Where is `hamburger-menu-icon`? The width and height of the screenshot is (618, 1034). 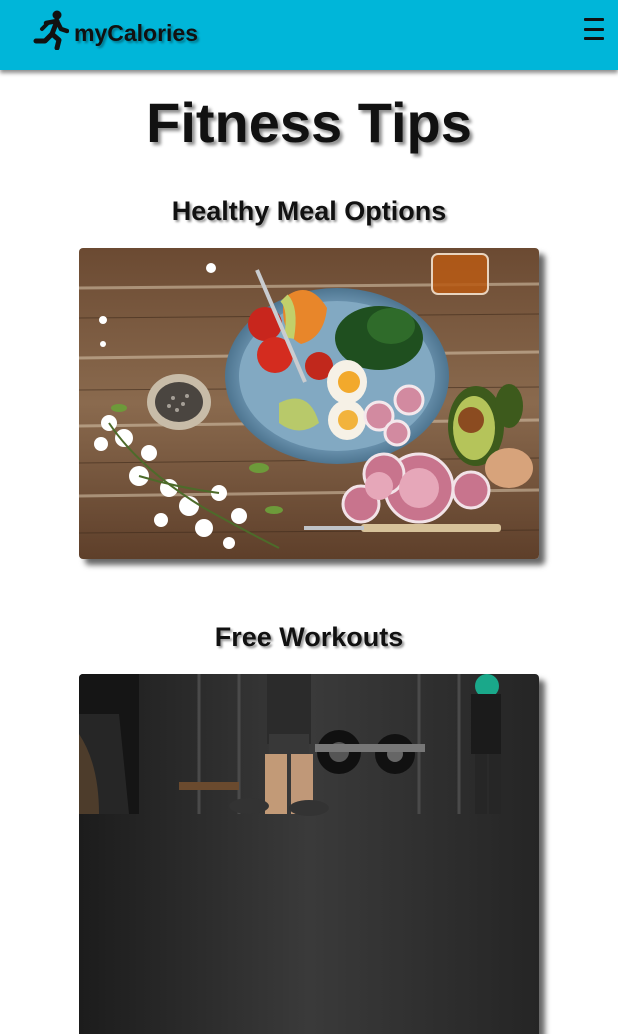 hamburger-menu-icon is located at coordinates (594, 29).